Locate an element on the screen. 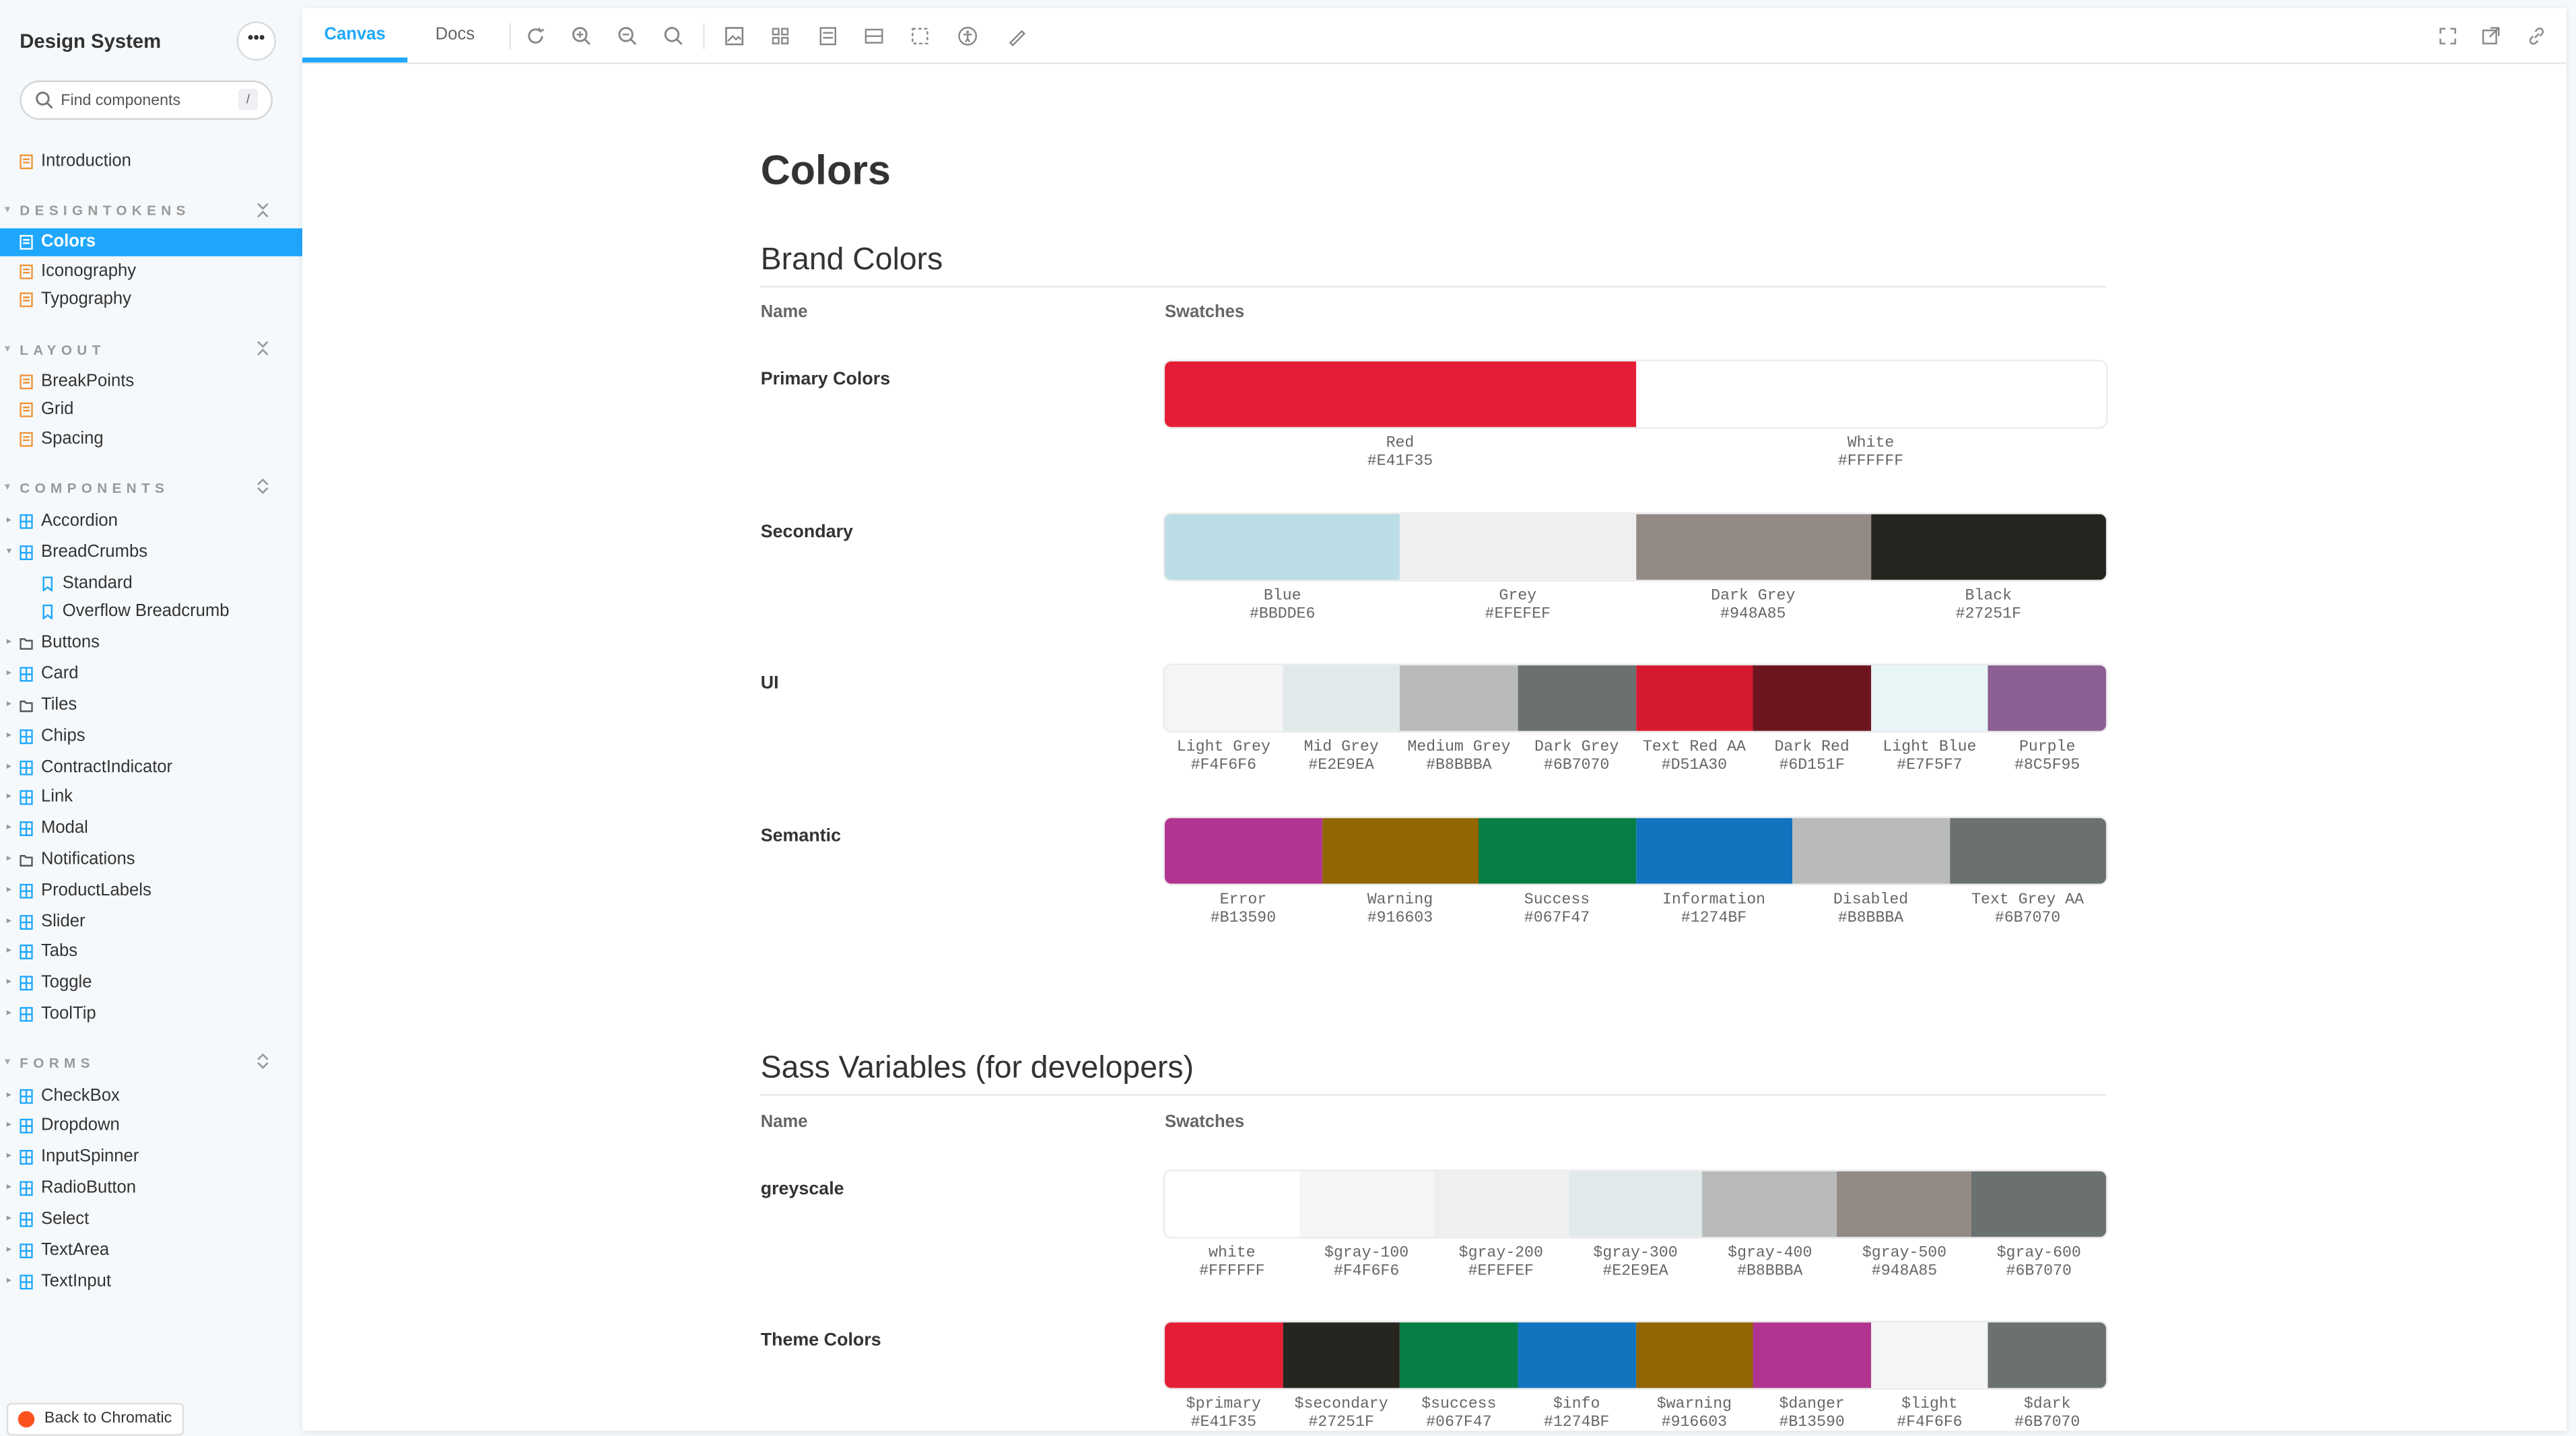 The height and width of the screenshot is (1436, 2576). sidebar-item-overflow-breadcrumb: Overflow Breadcrumb is located at coordinates (151, 611).